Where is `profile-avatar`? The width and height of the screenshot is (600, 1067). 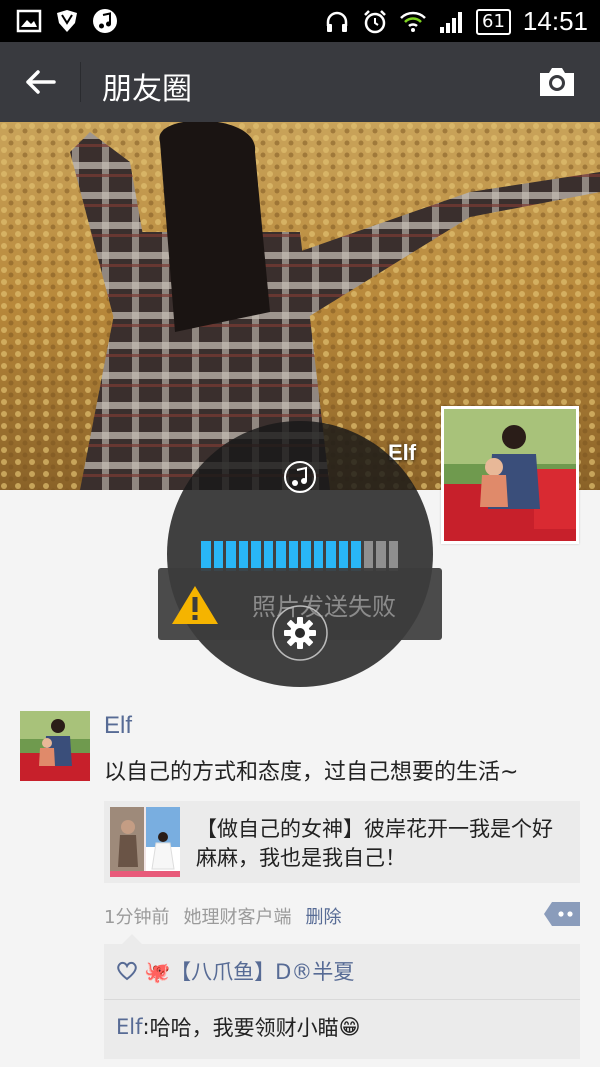 profile-avatar is located at coordinates (510, 475).